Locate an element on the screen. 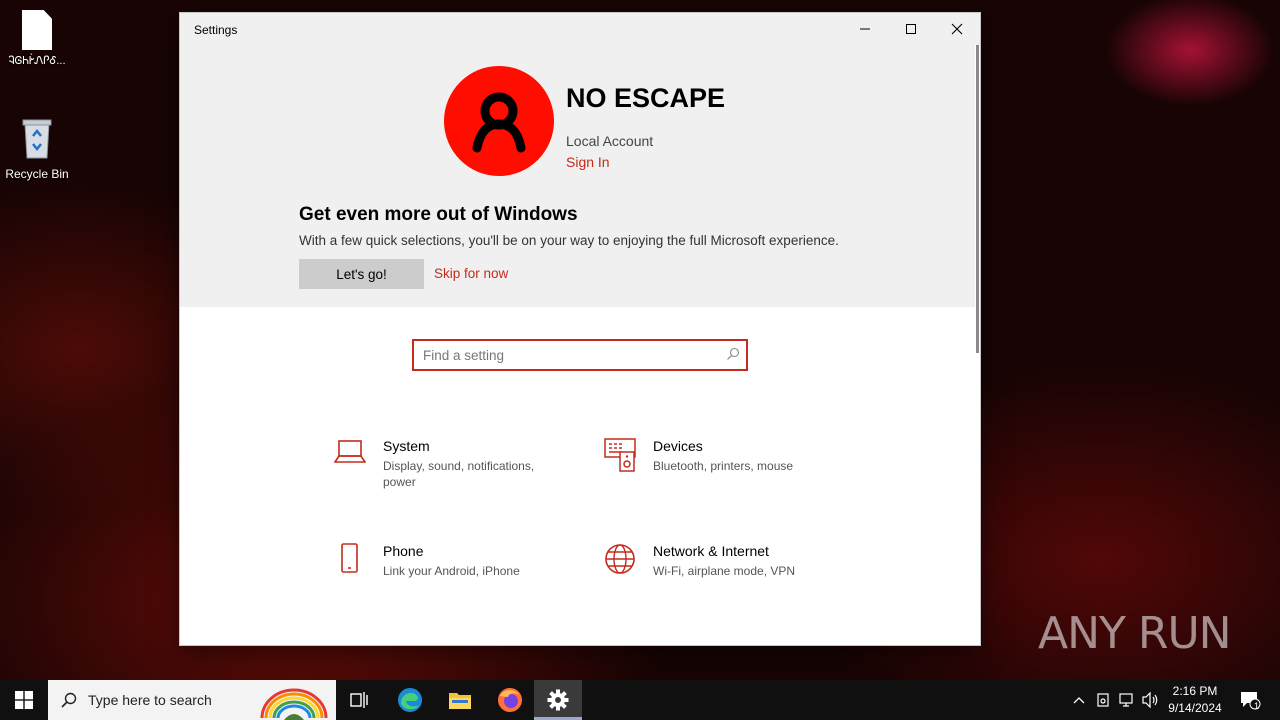 The width and height of the screenshot is (1280, 720). devices-icon is located at coordinates (620, 455).